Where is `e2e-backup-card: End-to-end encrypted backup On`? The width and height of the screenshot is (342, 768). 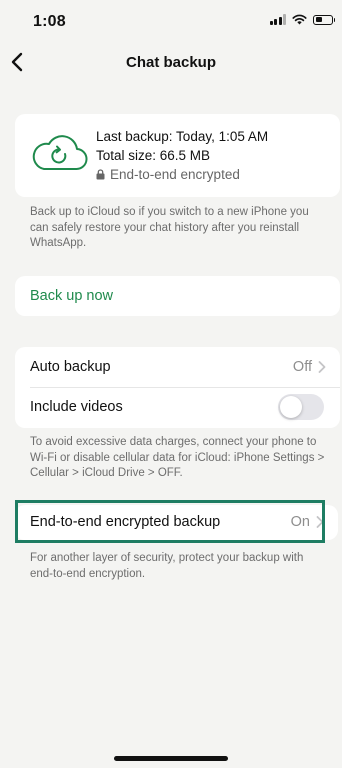
e2e-backup-card: End-to-end encrypted backup On is located at coordinates (176, 522).